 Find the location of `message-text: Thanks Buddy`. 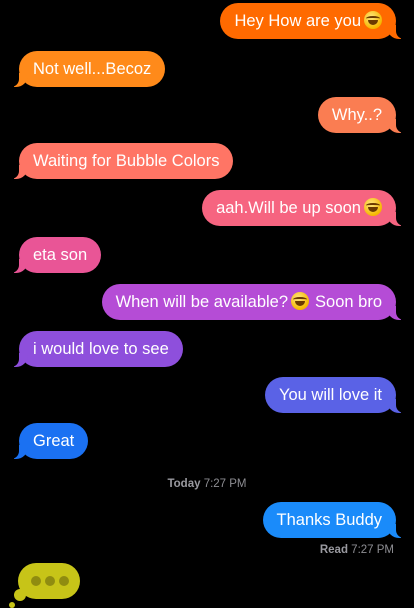

message-text: Thanks Buddy is located at coordinates (329, 520).